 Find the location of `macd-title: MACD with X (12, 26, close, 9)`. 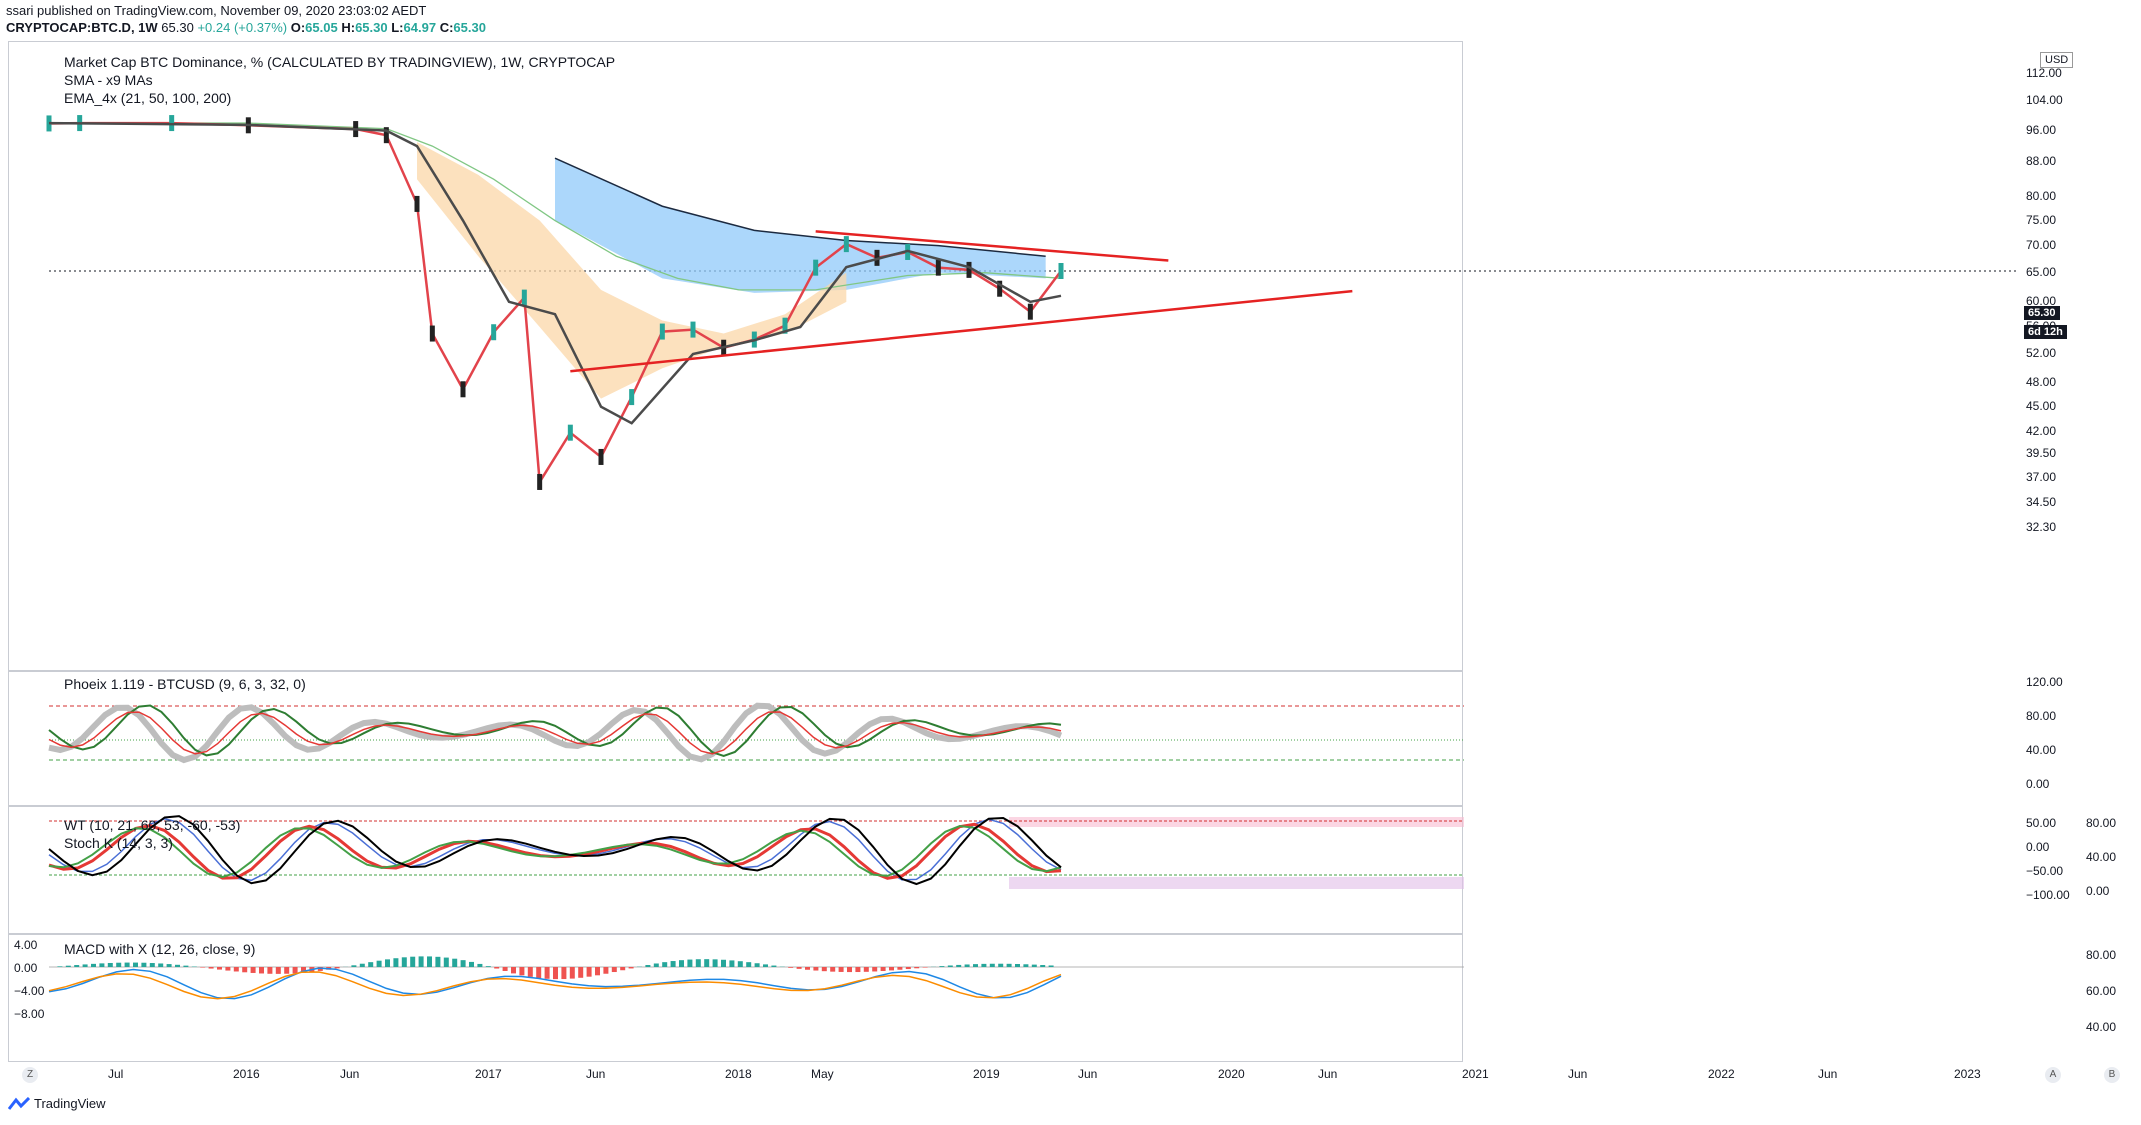

macd-title: MACD with X (12, 26, close, 9) is located at coordinates (160, 949).